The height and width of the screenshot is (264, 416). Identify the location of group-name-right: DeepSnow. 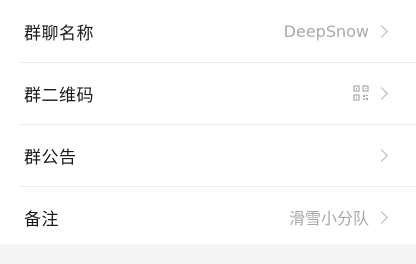
(337, 31).